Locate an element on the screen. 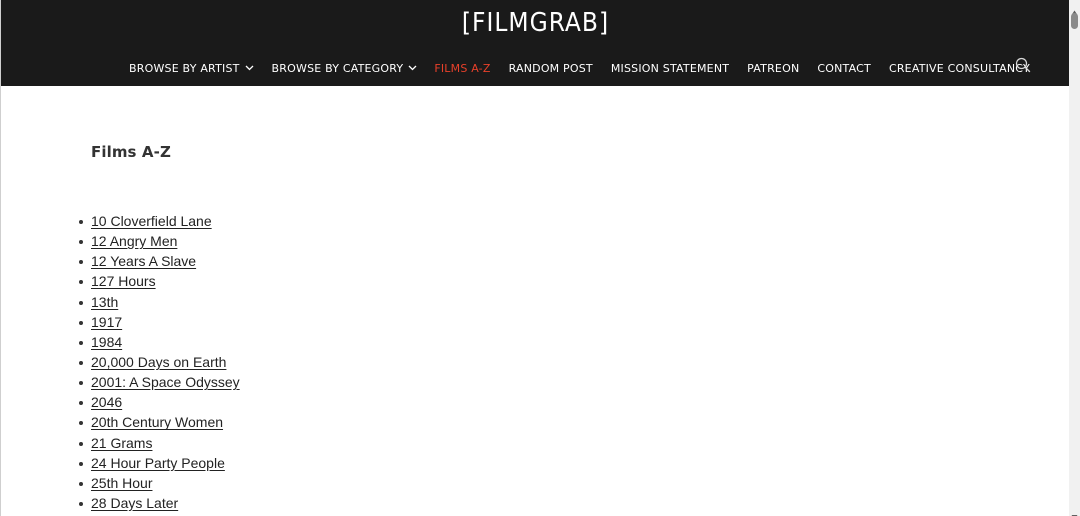  site-title: [FILMGRAB] is located at coordinates (535, 23).